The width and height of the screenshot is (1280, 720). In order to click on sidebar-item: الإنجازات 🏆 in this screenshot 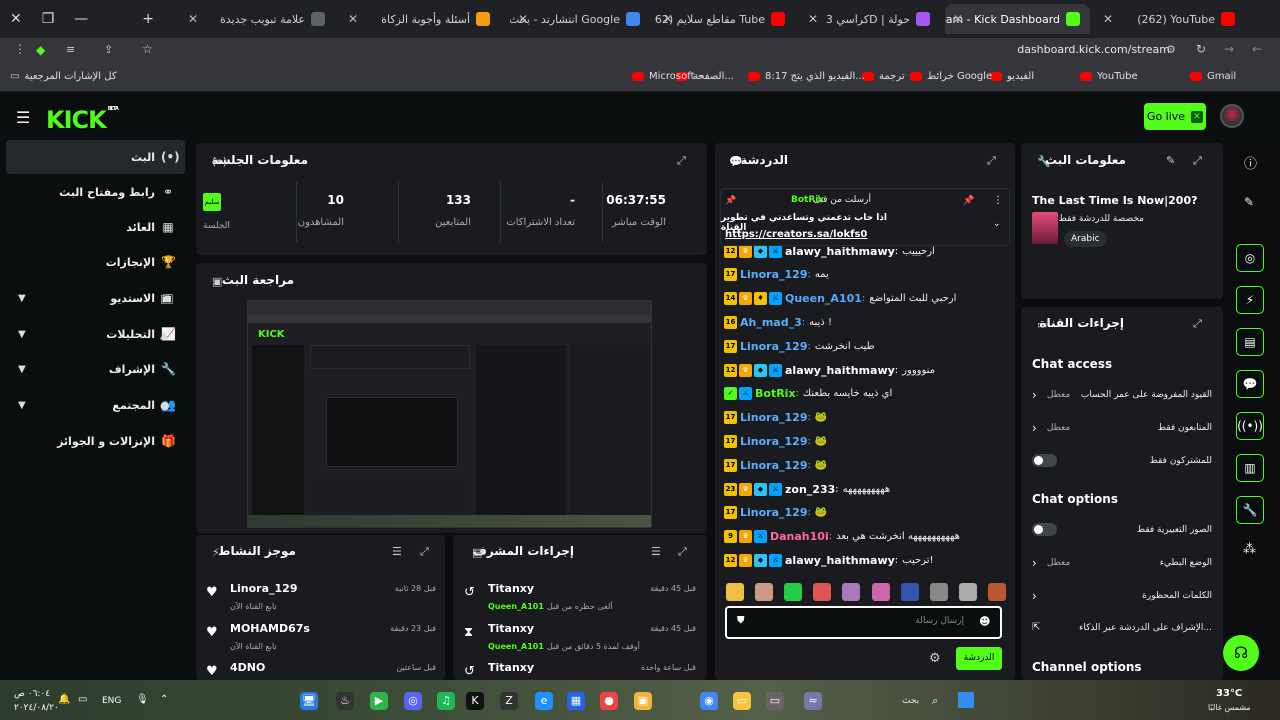, I will do `click(95, 262)`.